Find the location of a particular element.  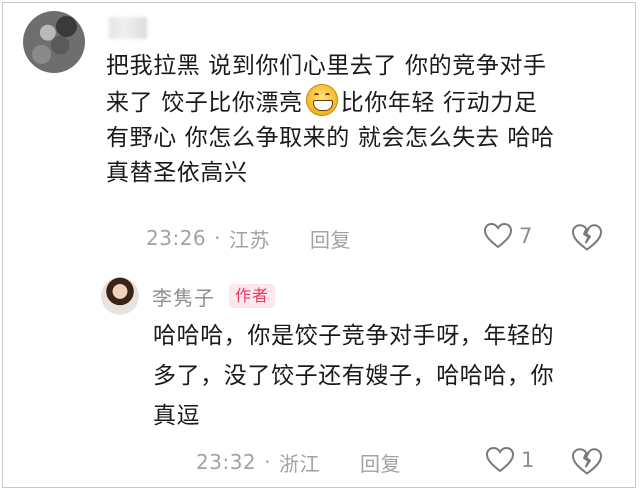

comment-like-button: 7 is located at coordinates (507, 236).